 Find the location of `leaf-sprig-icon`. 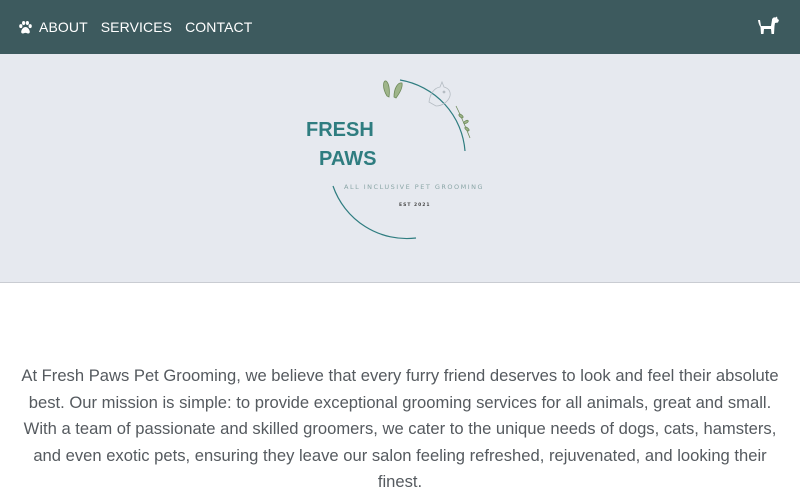

leaf-sprig-icon is located at coordinates (463, 122).